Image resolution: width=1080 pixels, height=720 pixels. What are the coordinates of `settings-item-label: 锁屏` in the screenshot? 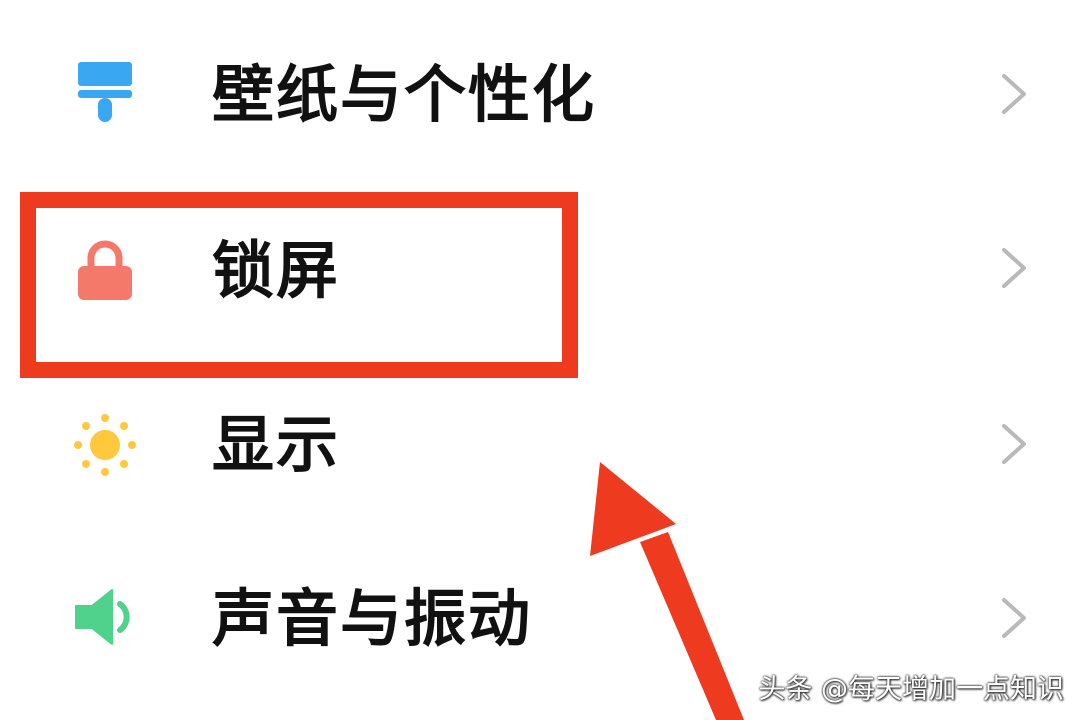 It's located at (276, 270).